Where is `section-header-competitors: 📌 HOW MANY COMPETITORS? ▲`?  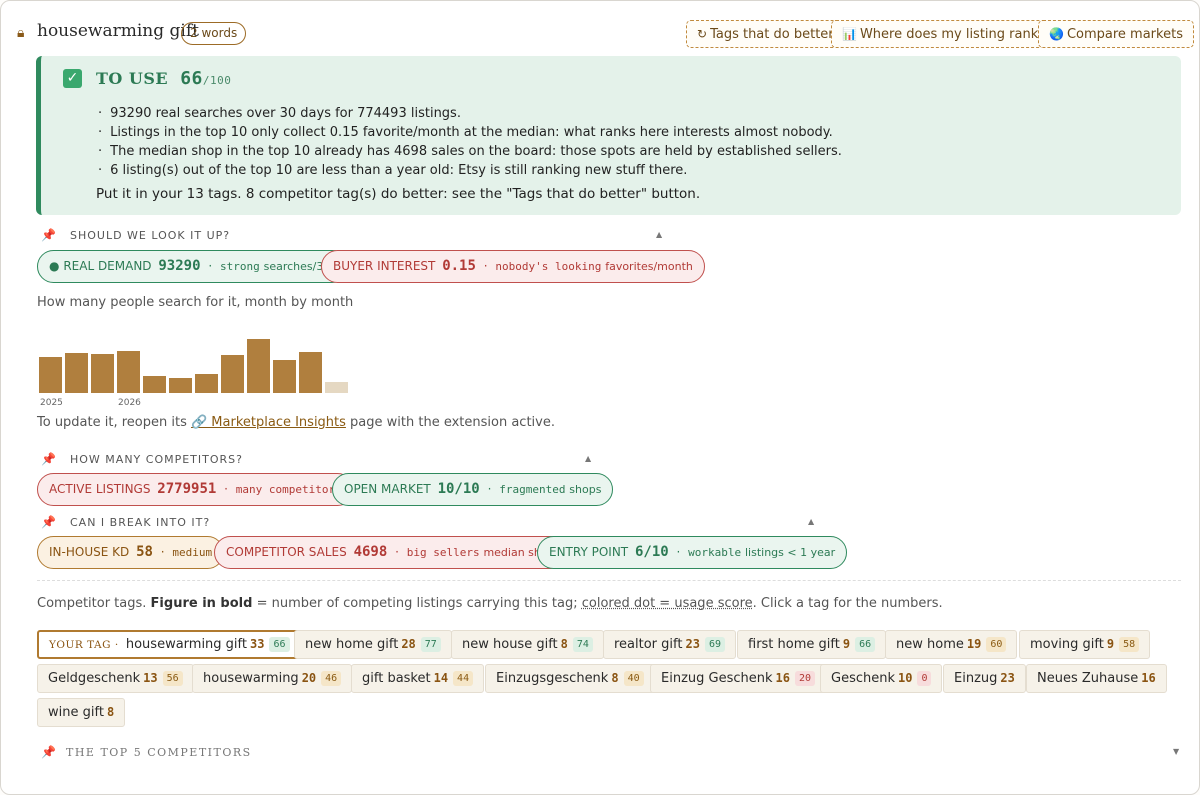 section-header-competitors: 📌 HOW MANY COMPETITORS? ▲ is located at coordinates (317, 461).